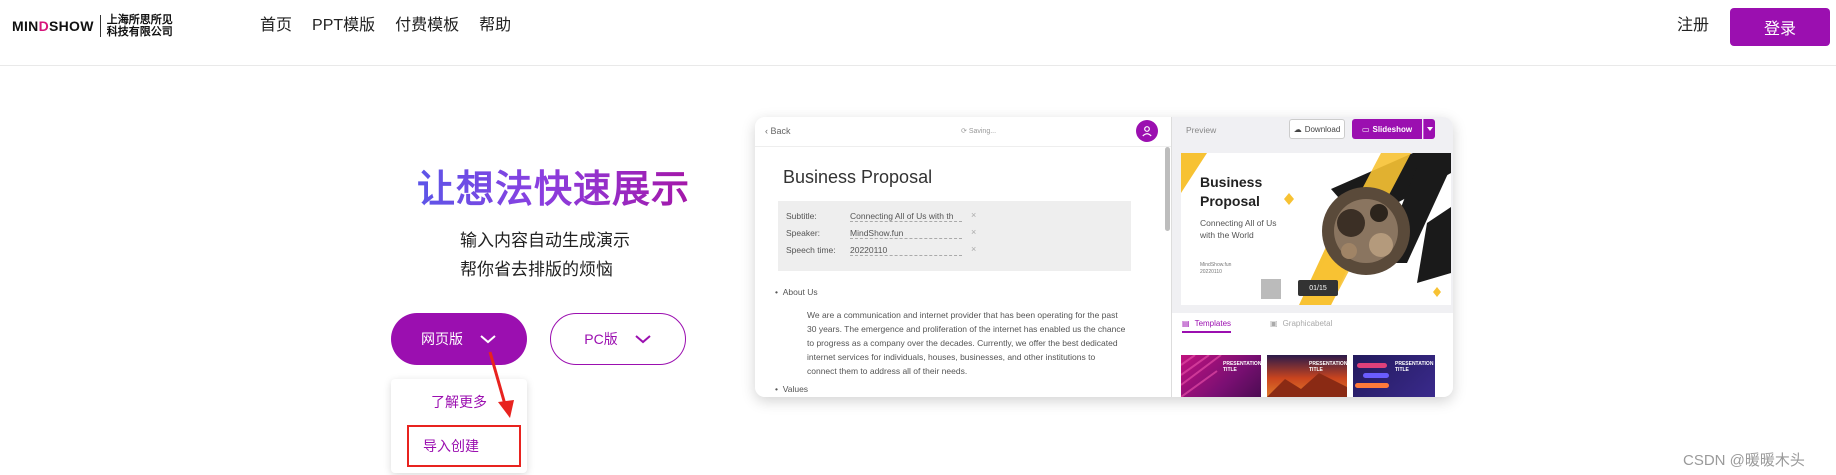  I want to click on tab-graphics: ▣ Graphicabetal, so click(1301, 323).